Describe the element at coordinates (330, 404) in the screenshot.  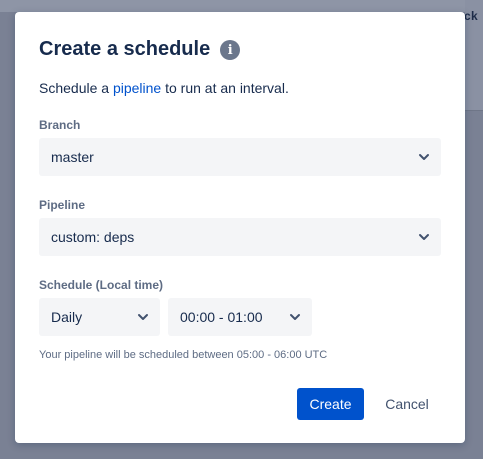
I see `create-button: Create` at that location.